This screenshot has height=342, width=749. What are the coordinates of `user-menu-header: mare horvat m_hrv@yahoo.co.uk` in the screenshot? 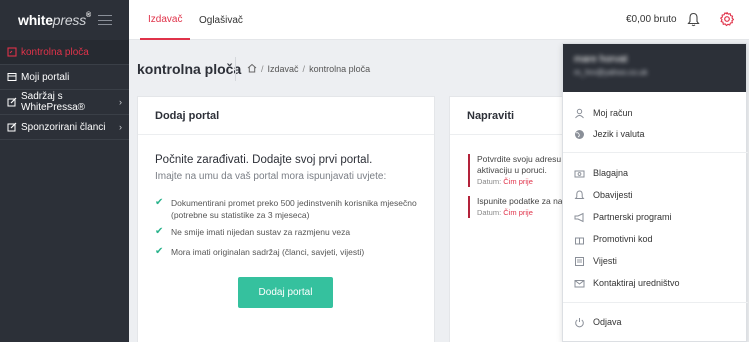 It's located at (654, 68).